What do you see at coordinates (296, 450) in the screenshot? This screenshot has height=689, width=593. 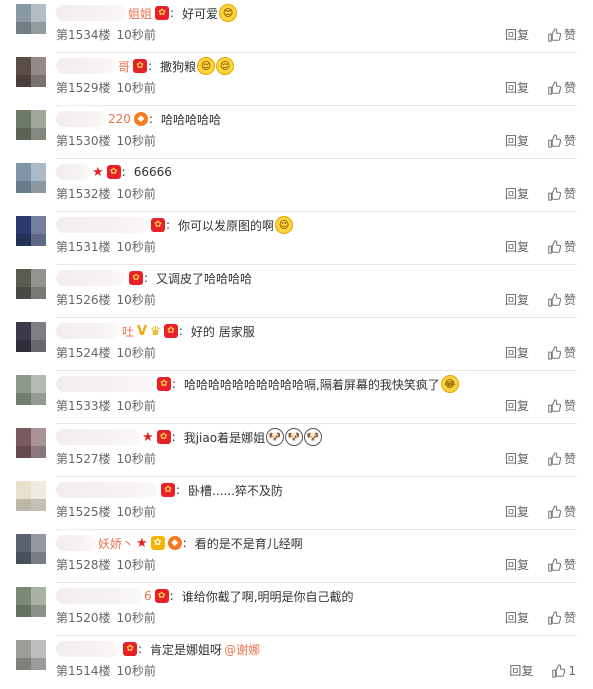 I see `comment-item: ★ ✿: 我jiao着是娜姐 🐶 🐶 🐶 第1527楼 10秒前 回复赞` at bounding box center [296, 450].